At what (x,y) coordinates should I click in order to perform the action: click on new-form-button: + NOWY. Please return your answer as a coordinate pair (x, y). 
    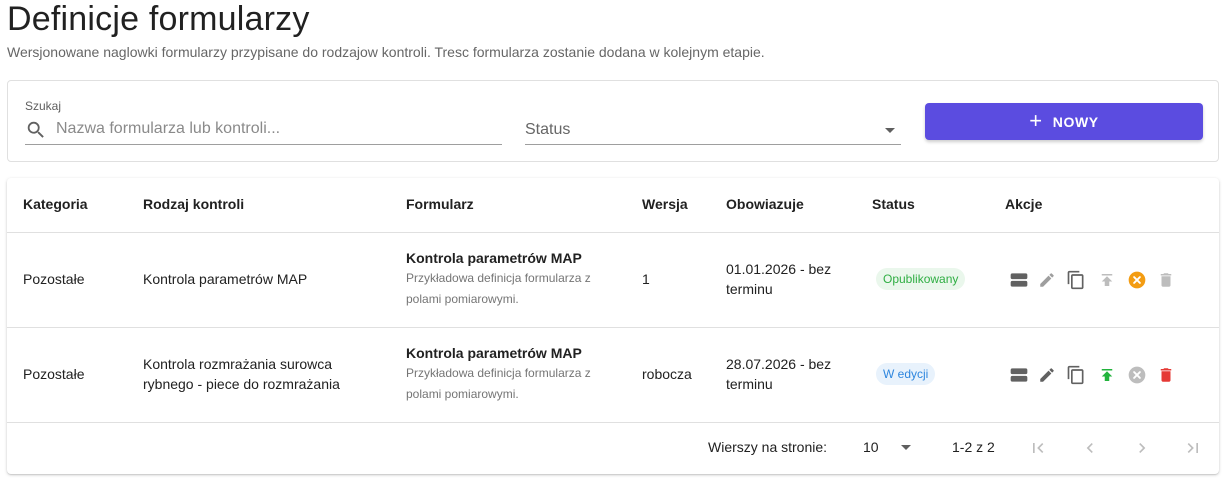
    Looking at the image, I should click on (1064, 121).